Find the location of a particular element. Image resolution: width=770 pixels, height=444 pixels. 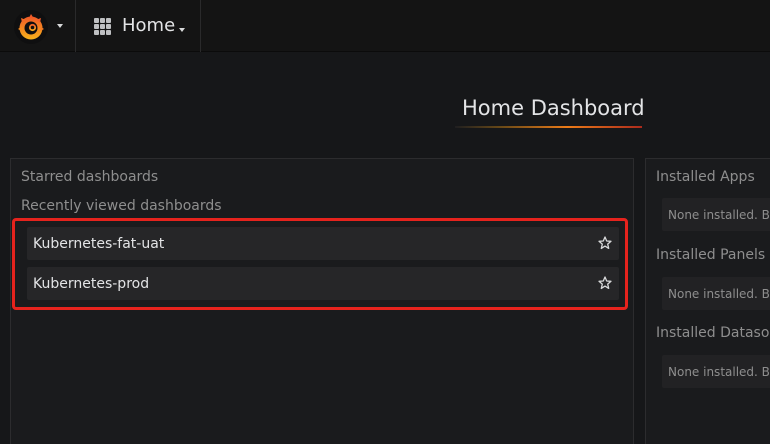

installed-panels-message: None installed. Br is located at coordinates (719, 294).